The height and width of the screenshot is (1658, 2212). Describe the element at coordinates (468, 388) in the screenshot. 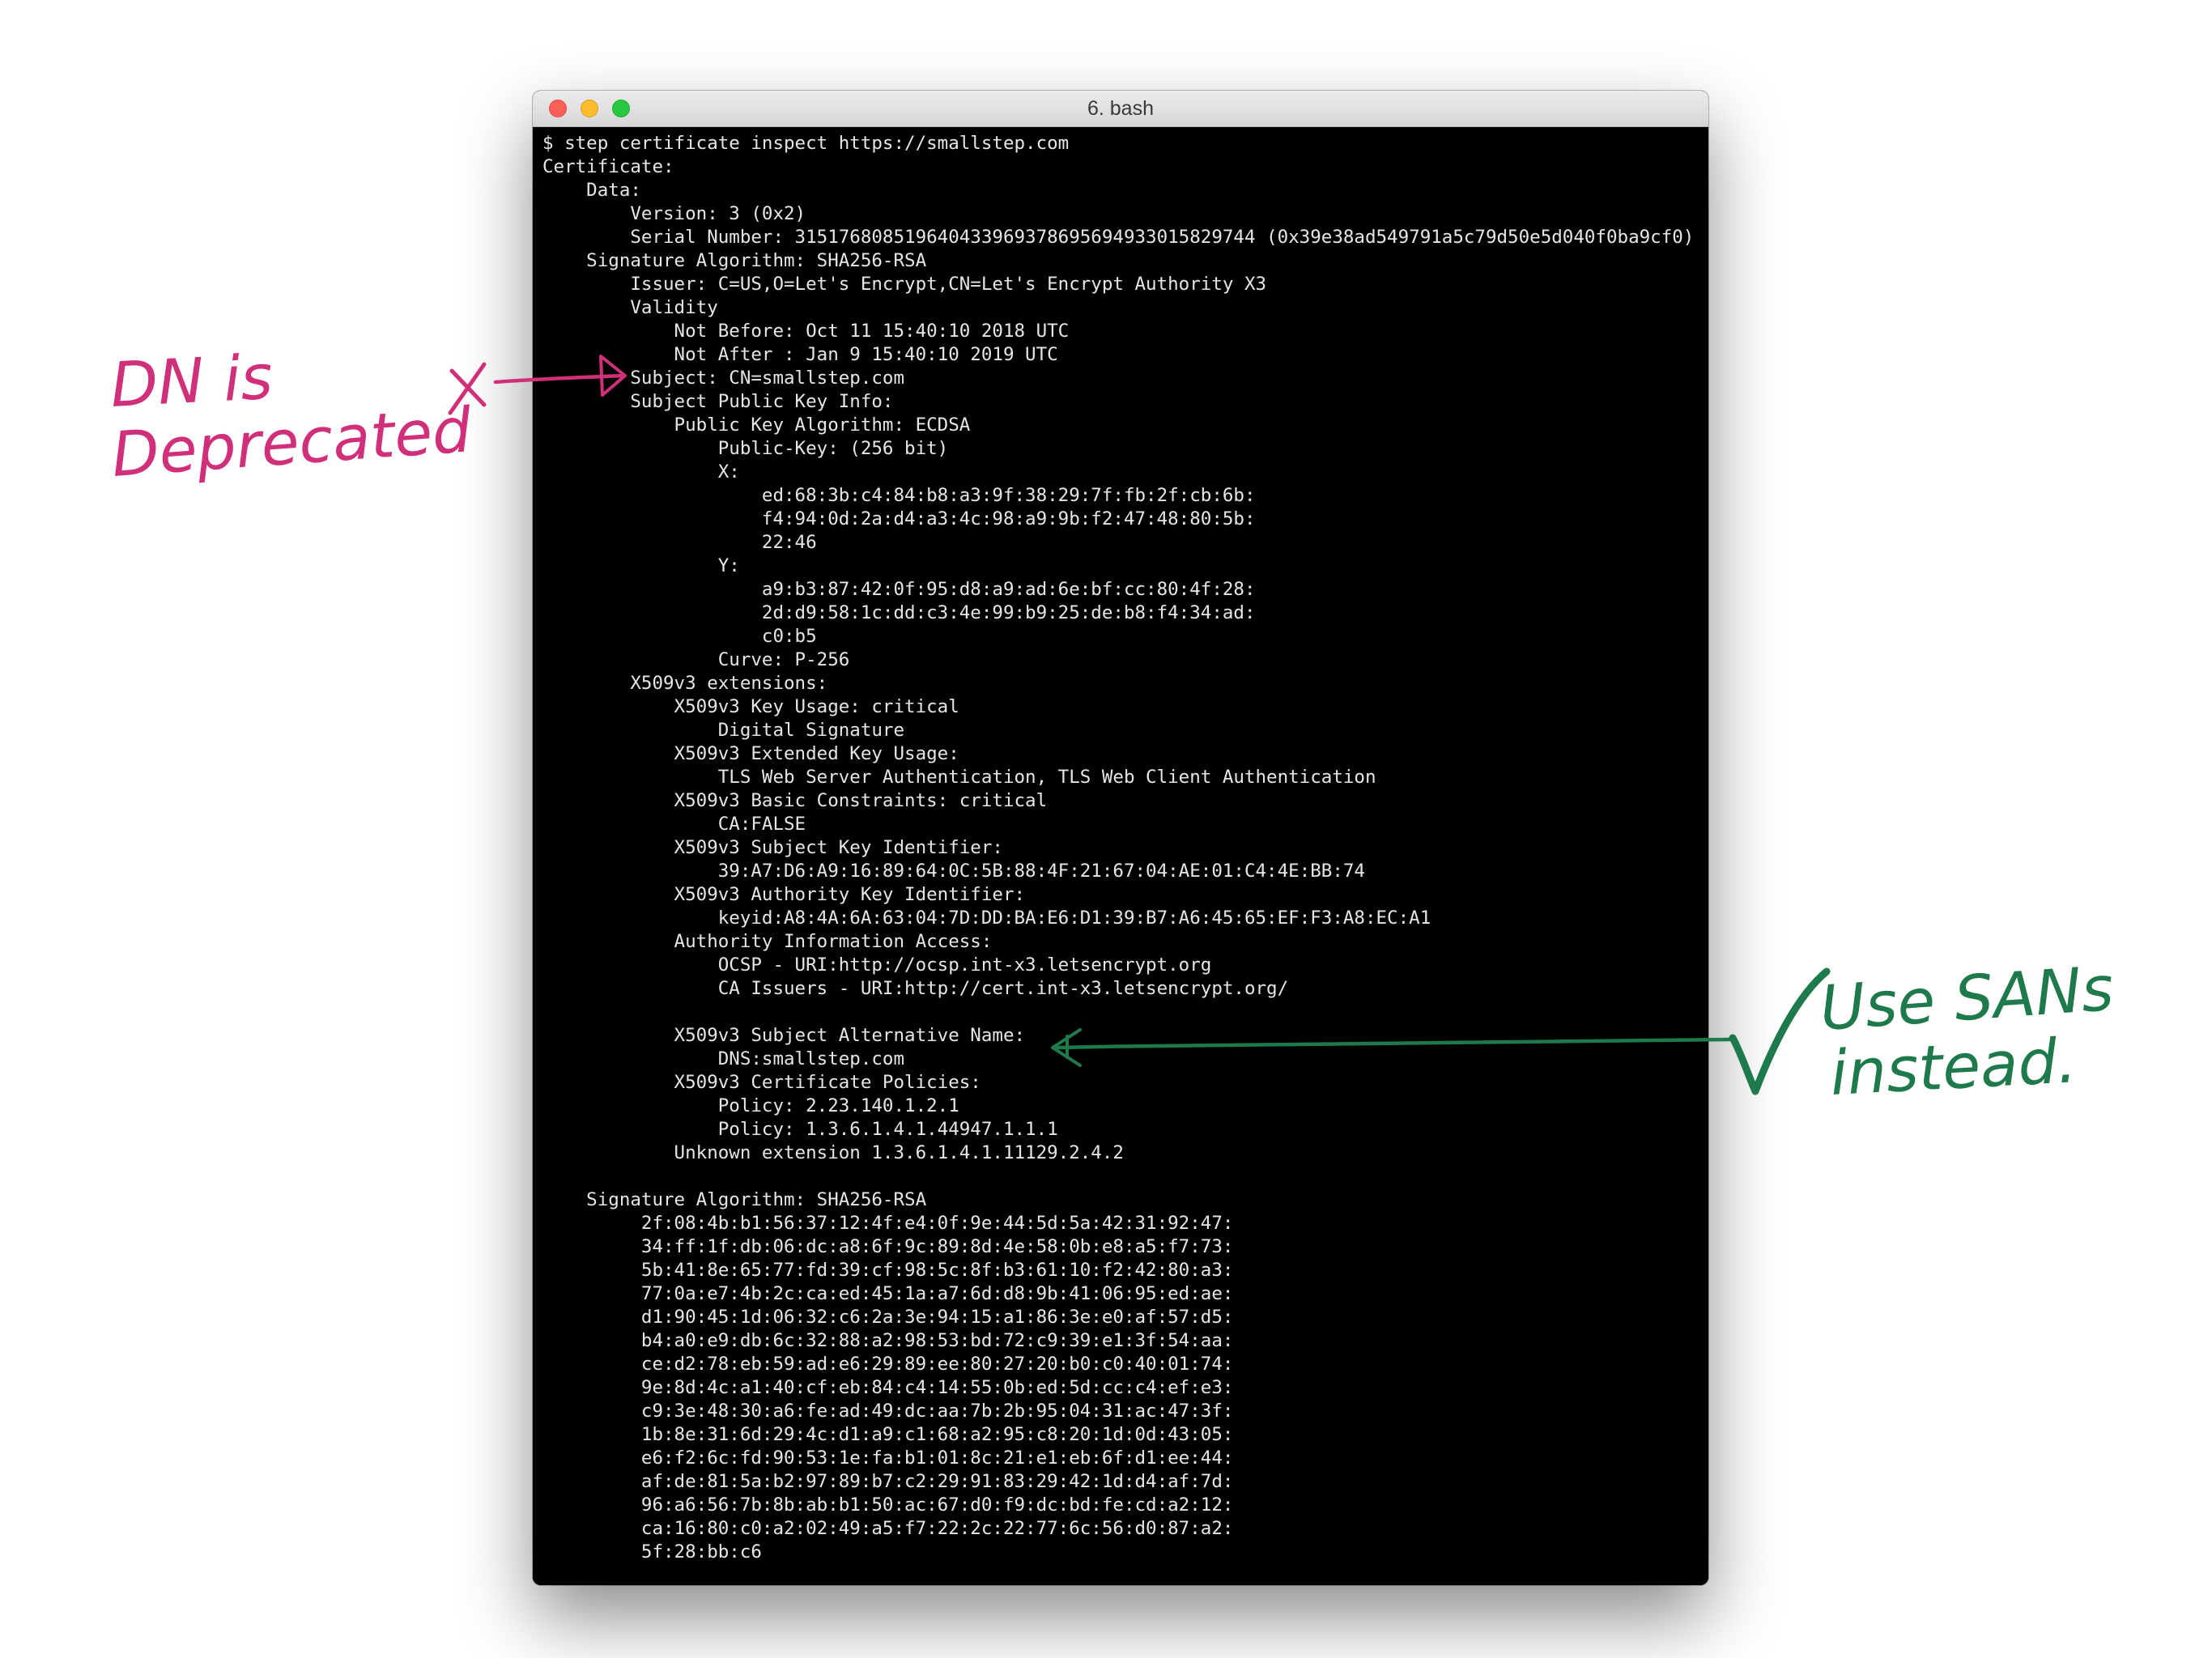

I see `x-mark-icon` at that location.